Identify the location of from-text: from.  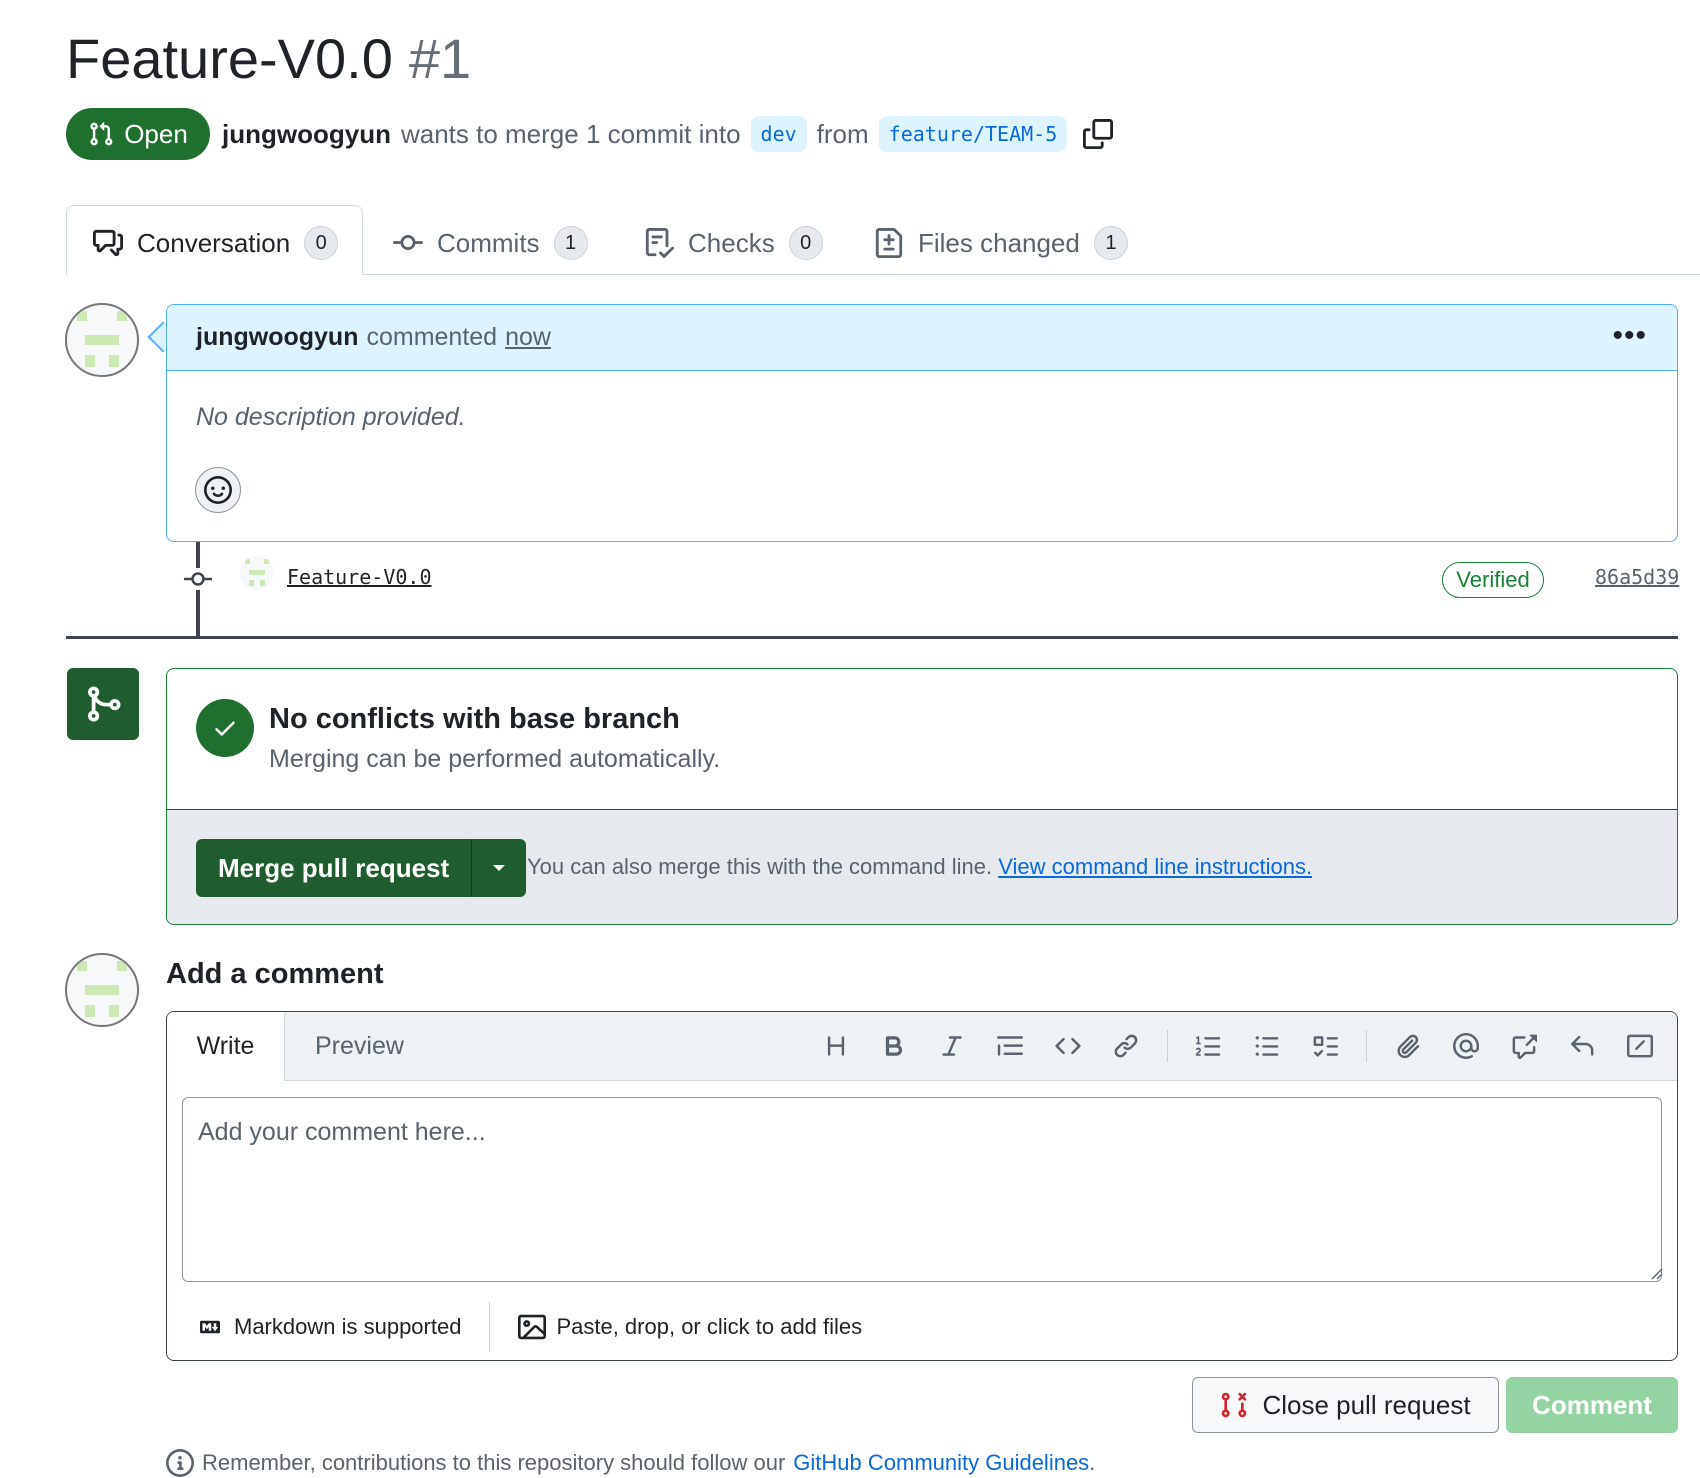
(842, 133).